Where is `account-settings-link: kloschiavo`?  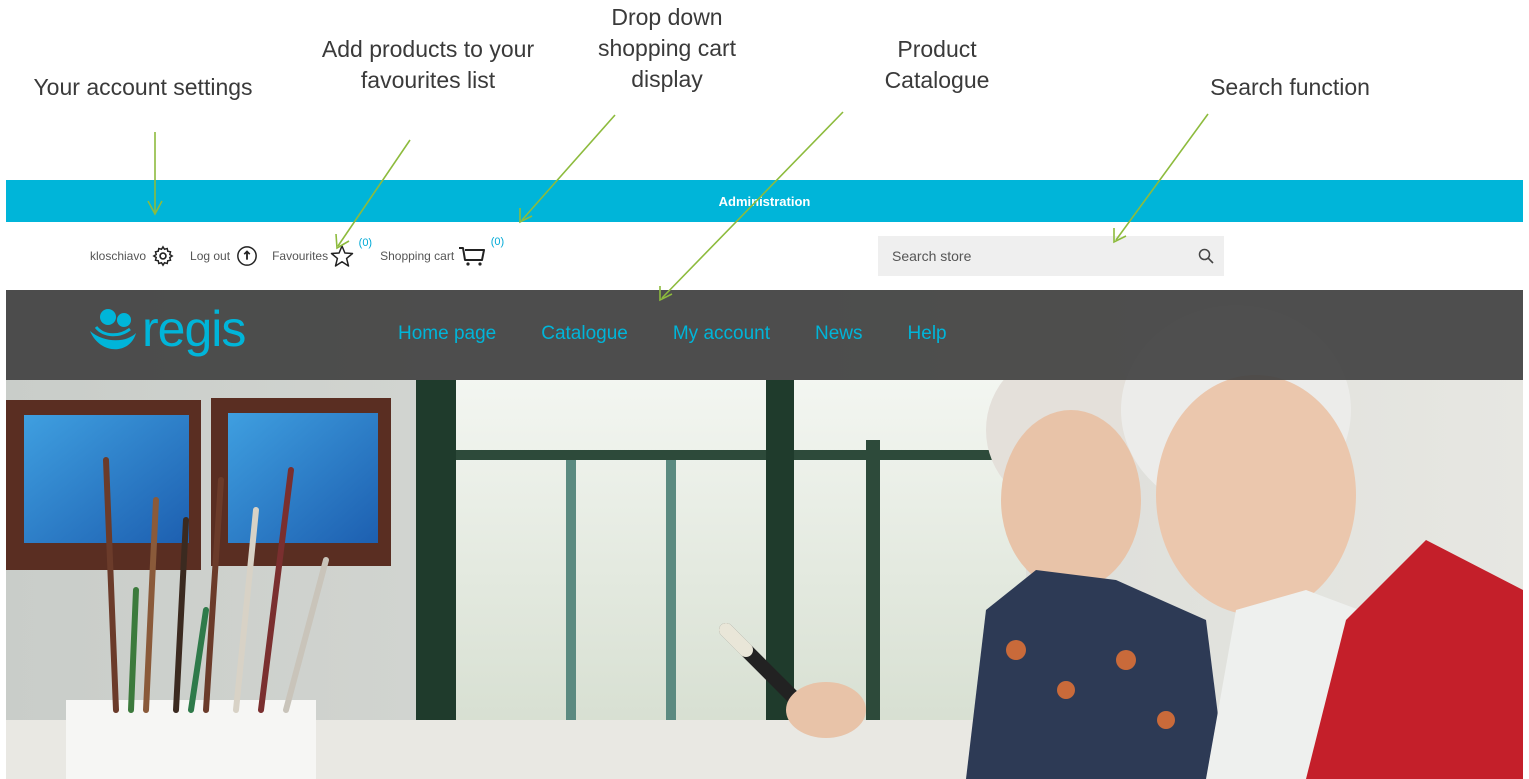 account-settings-link: kloschiavo is located at coordinates (132, 256).